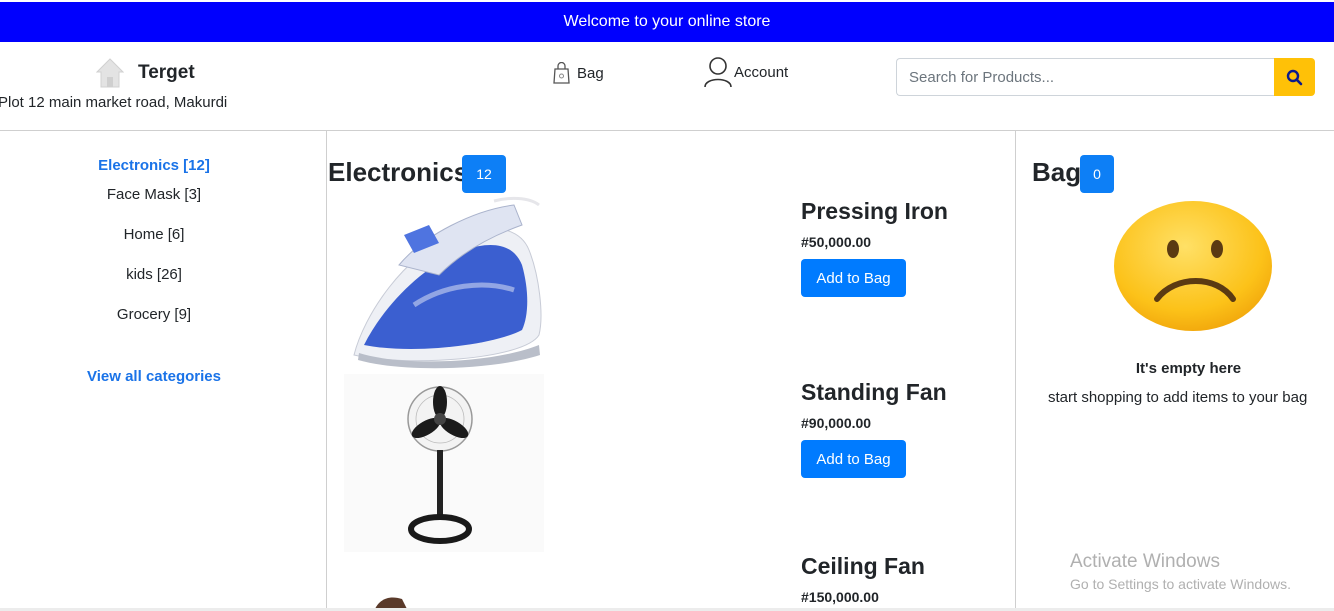 The image size is (1334, 611). I want to click on empty-bag-title: It's empty here, so click(1188, 368).